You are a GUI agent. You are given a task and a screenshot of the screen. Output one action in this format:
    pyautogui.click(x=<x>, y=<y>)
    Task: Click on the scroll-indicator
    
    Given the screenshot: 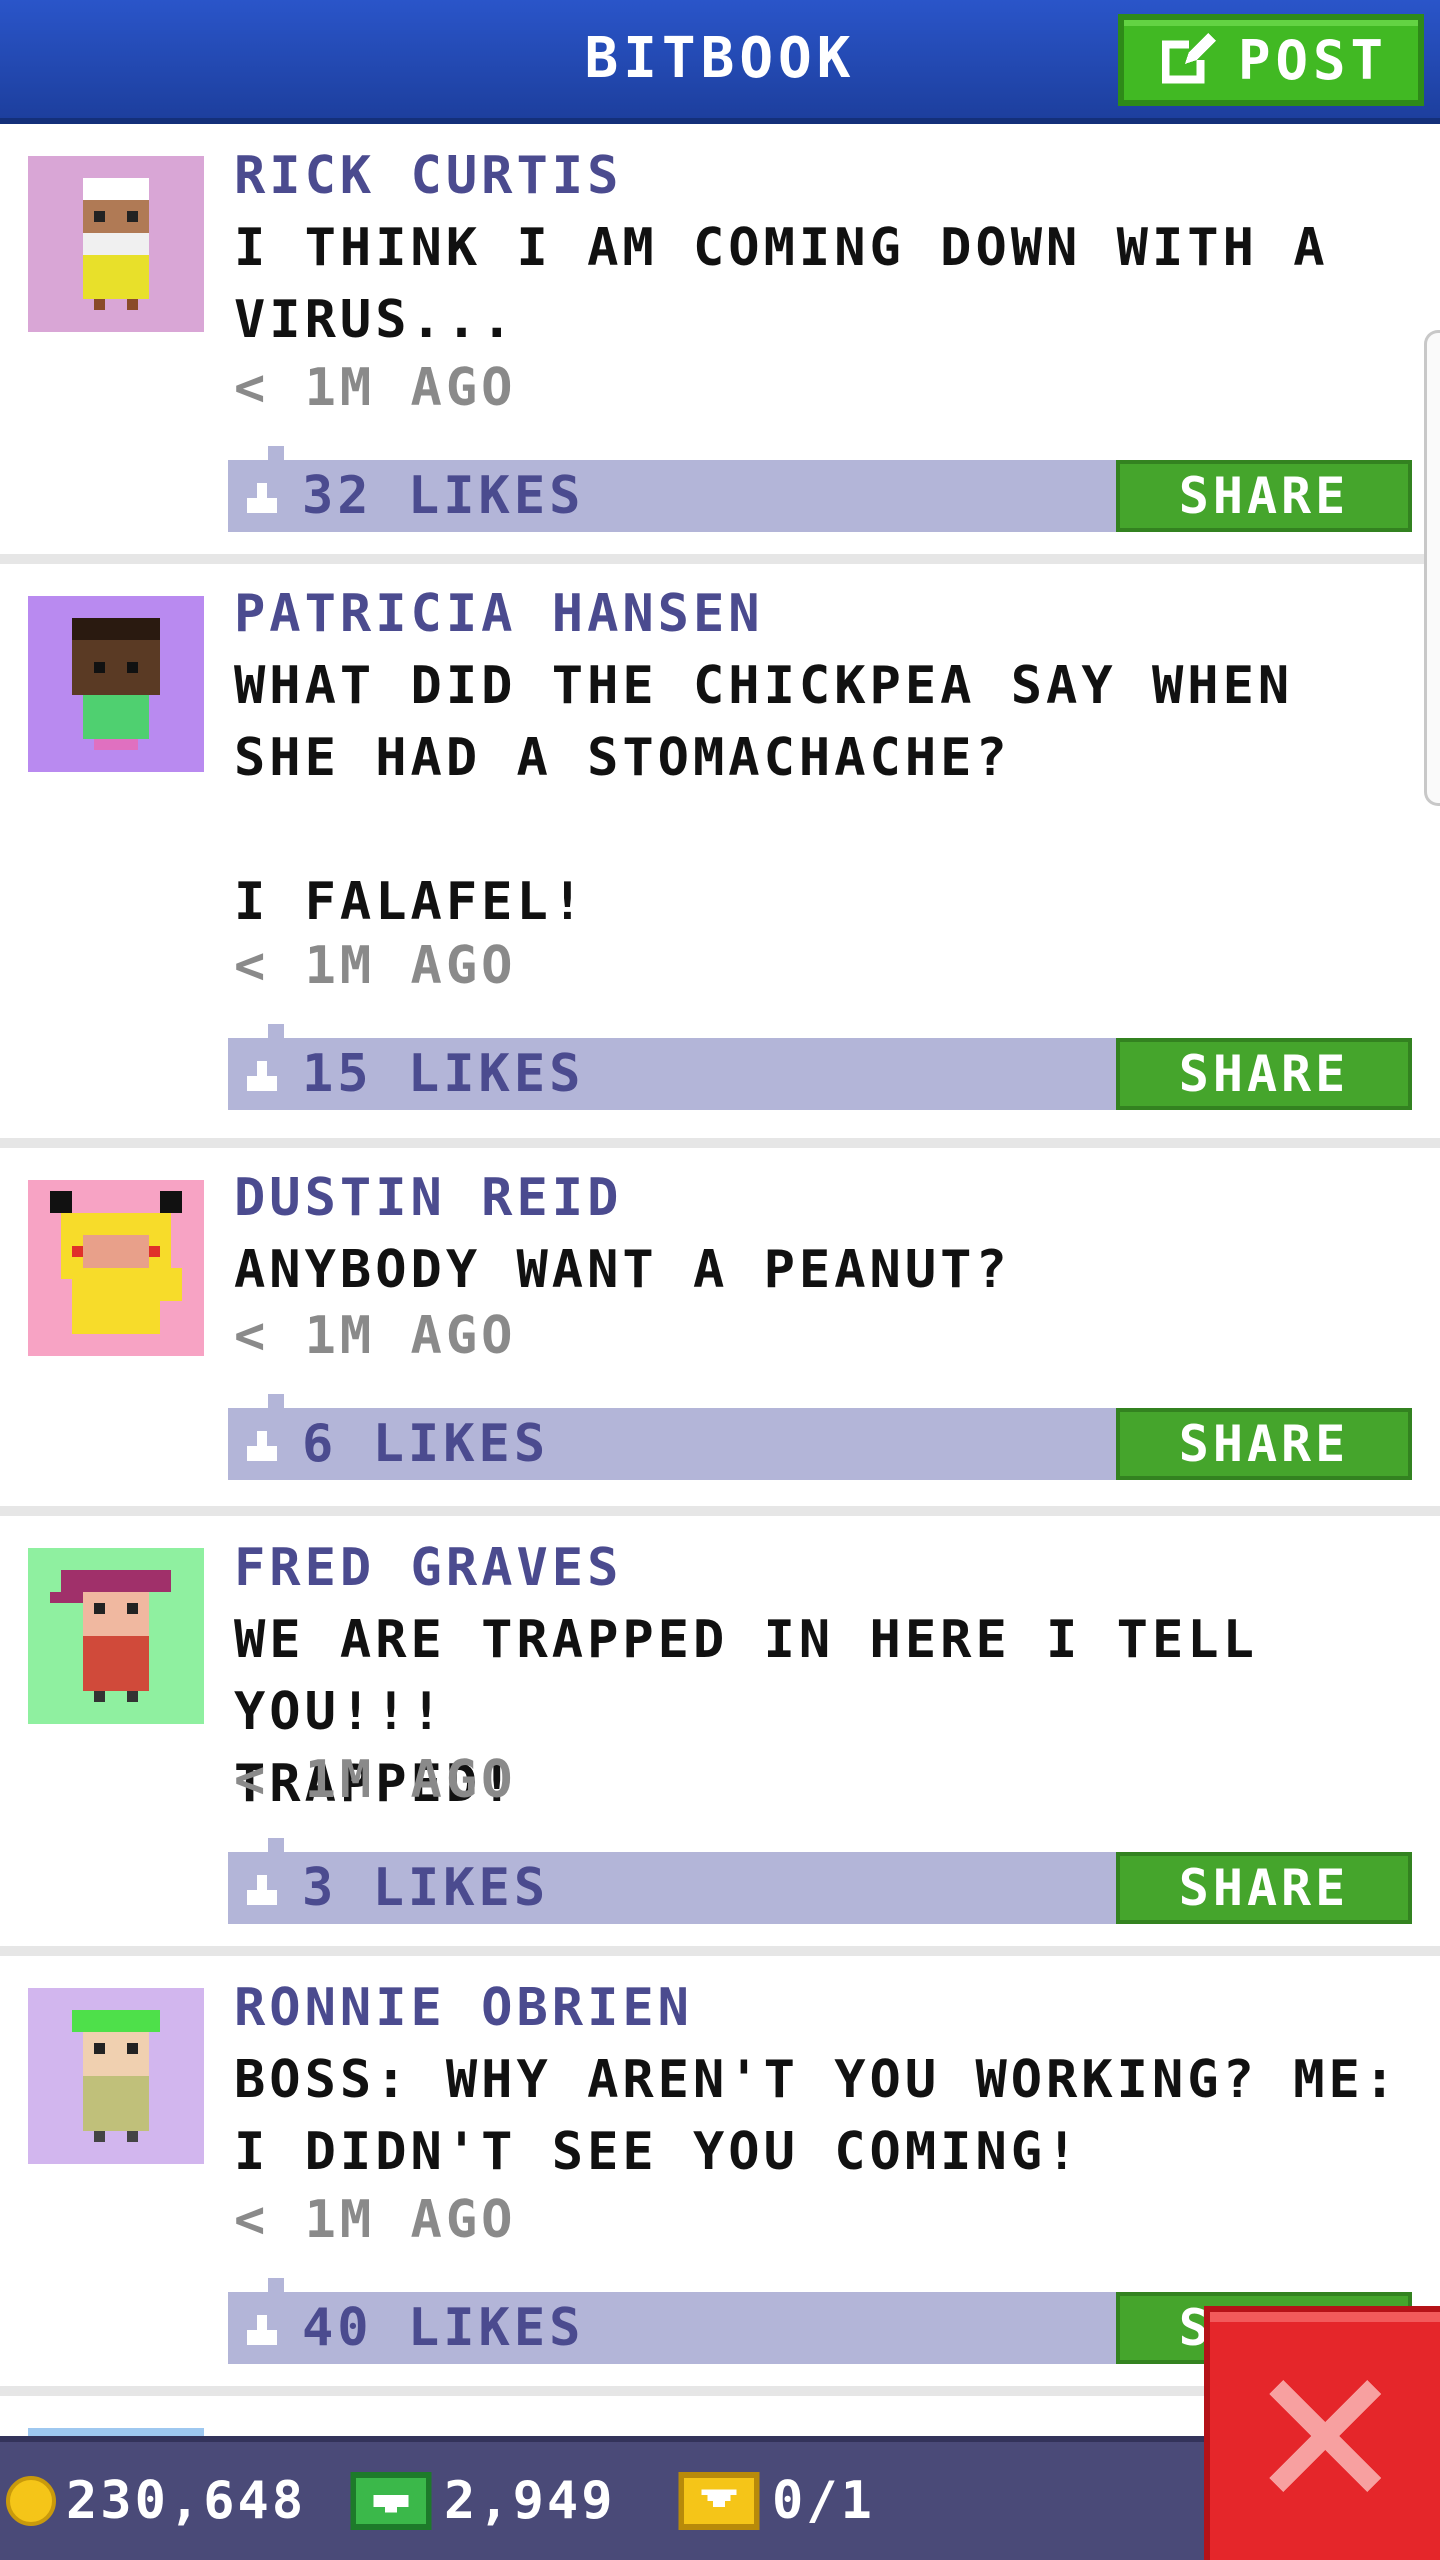 What is the action you would take?
    pyautogui.click(x=1432, y=568)
    